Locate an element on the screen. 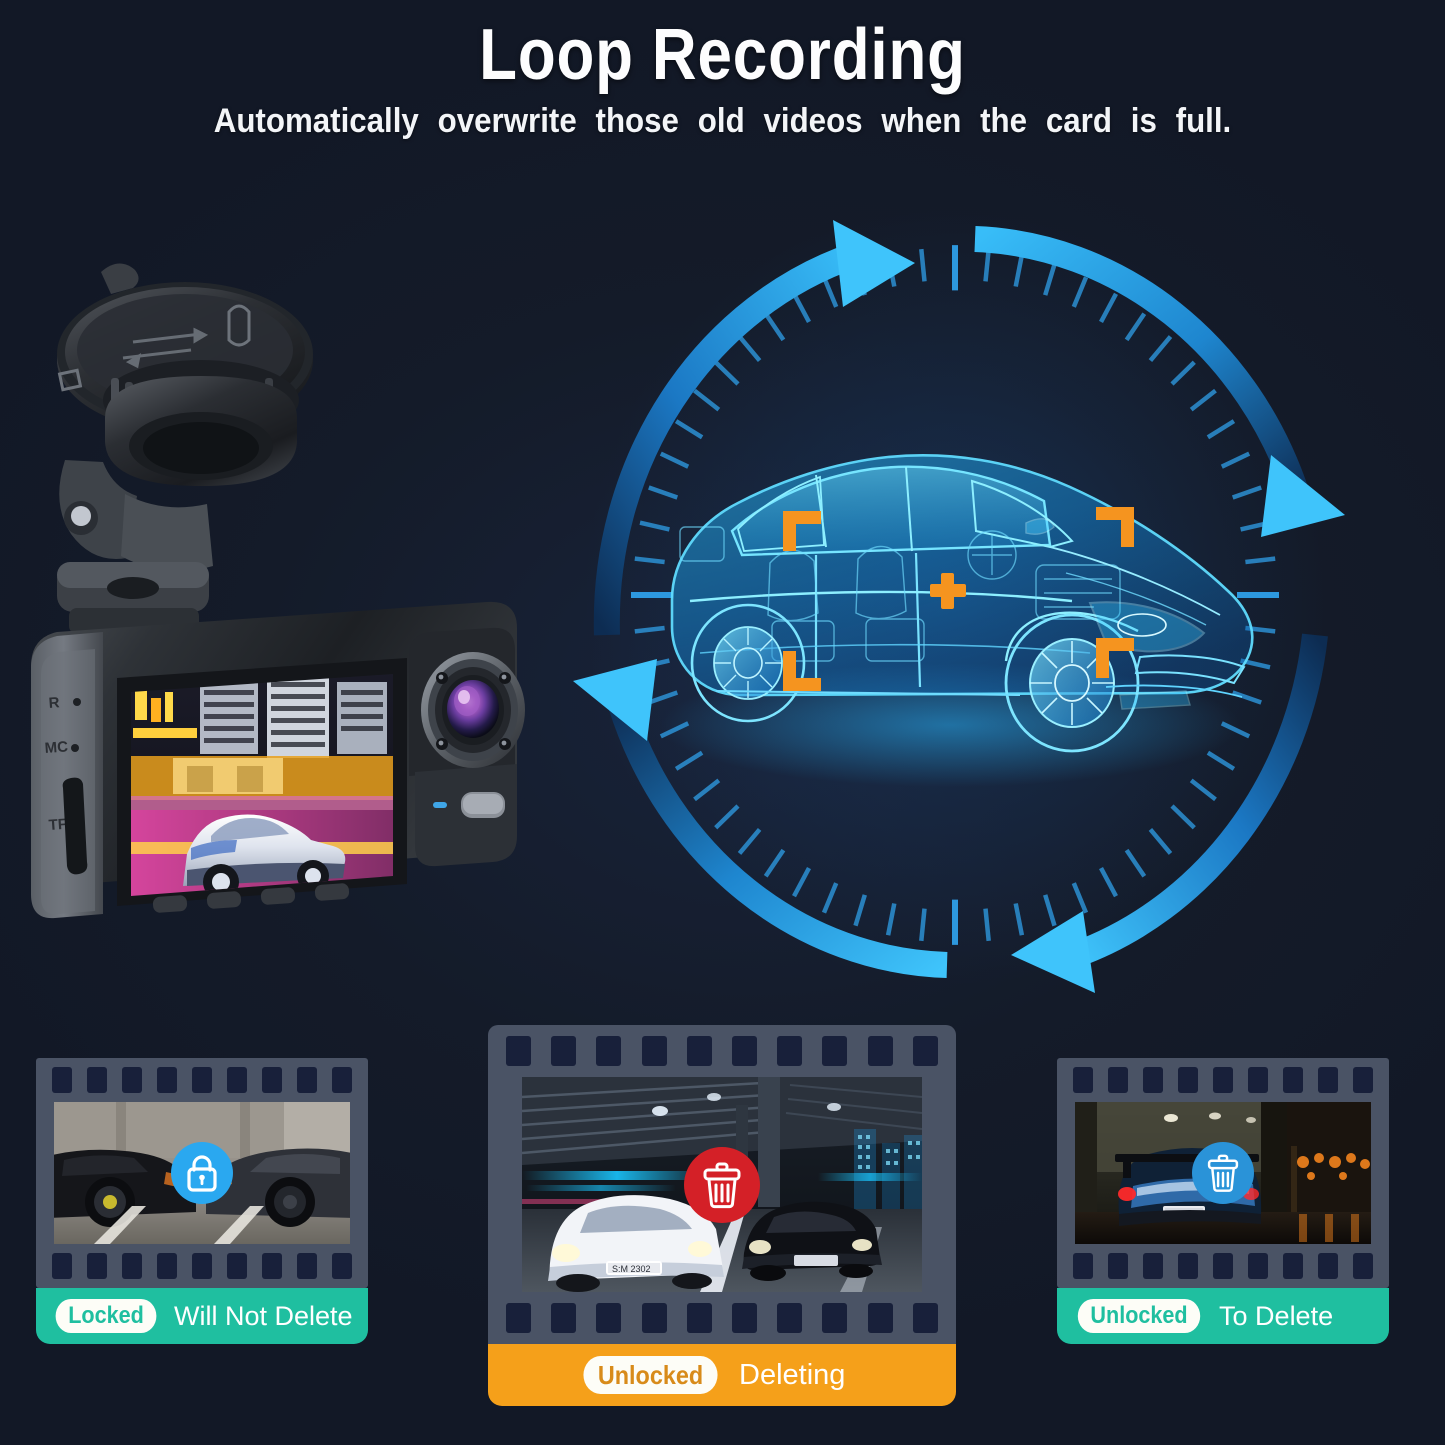 The image size is (1445, 1445). caption-text-locked: Will Not Delete is located at coordinates (263, 1315).